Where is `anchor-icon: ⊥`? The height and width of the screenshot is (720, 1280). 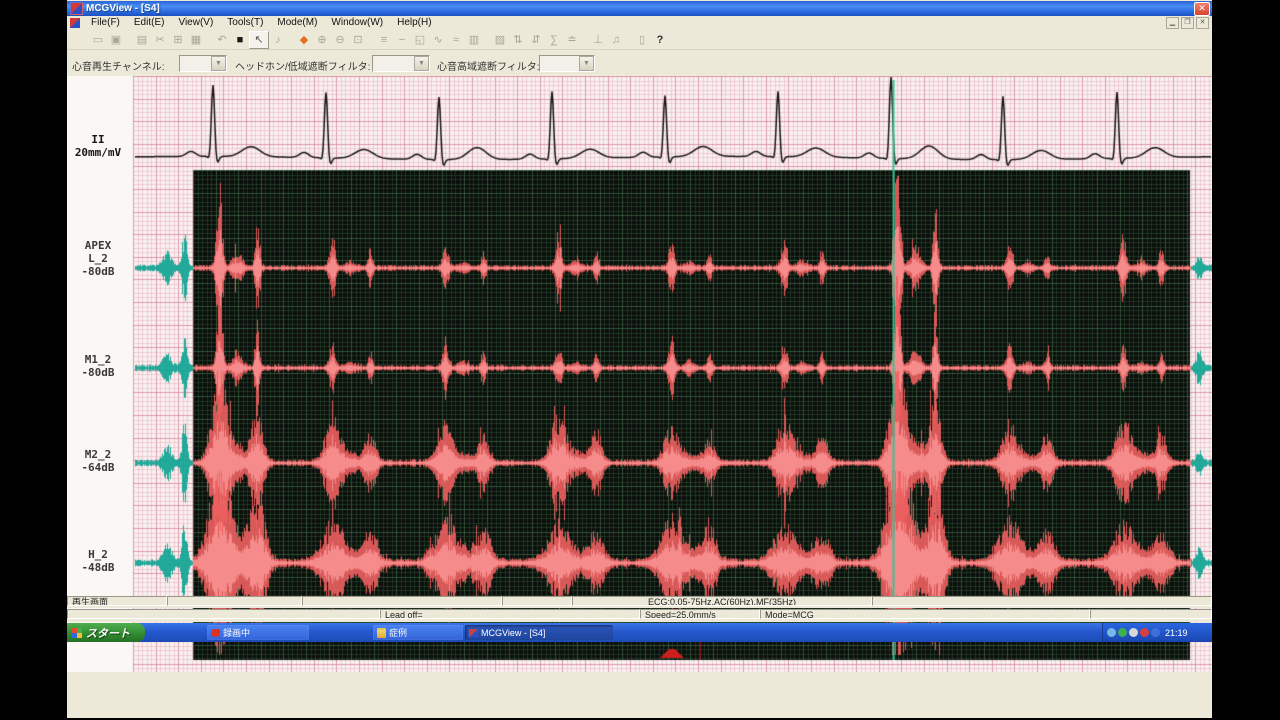 anchor-icon: ⊥ is located at coordinates (598, 40).